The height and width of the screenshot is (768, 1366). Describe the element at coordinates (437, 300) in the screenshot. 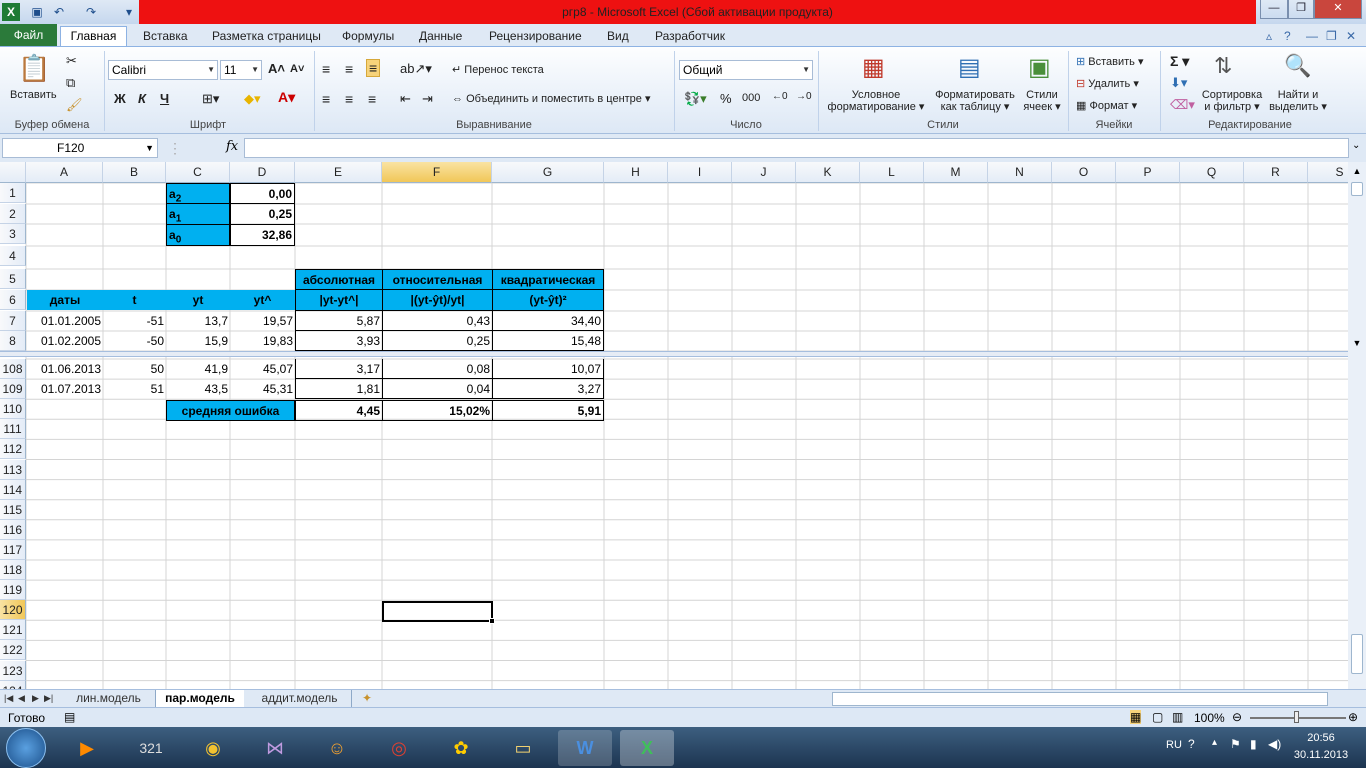

I see `header-rel-formula: |(yt-ŷt)/yt|` at that location.